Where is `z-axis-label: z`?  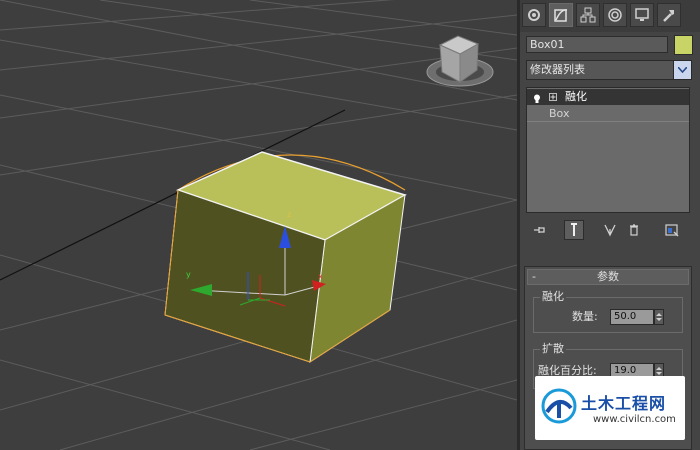 z-axis-label: z is located at coordinates (289, 214).